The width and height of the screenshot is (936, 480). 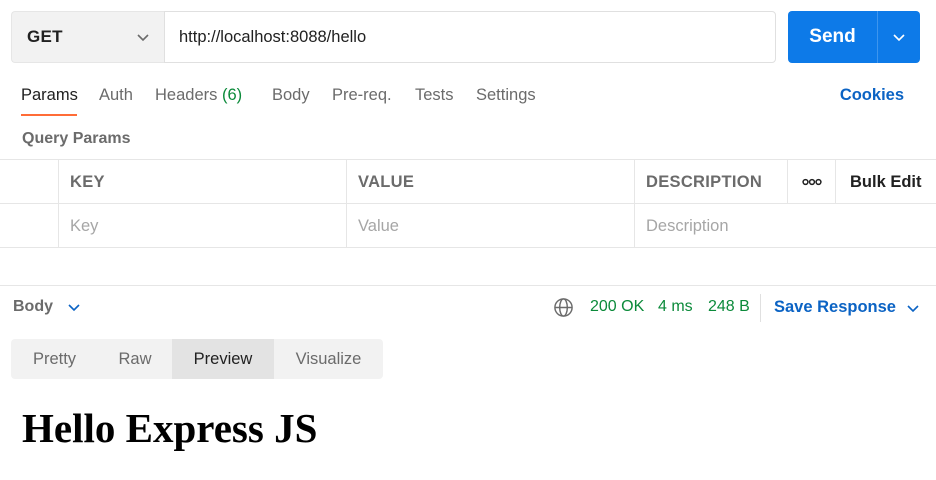 What do you see at coordinates (135, 359) in the screenshot?
I see `view-raw-button: Raw` at bounding box center [135, 359].